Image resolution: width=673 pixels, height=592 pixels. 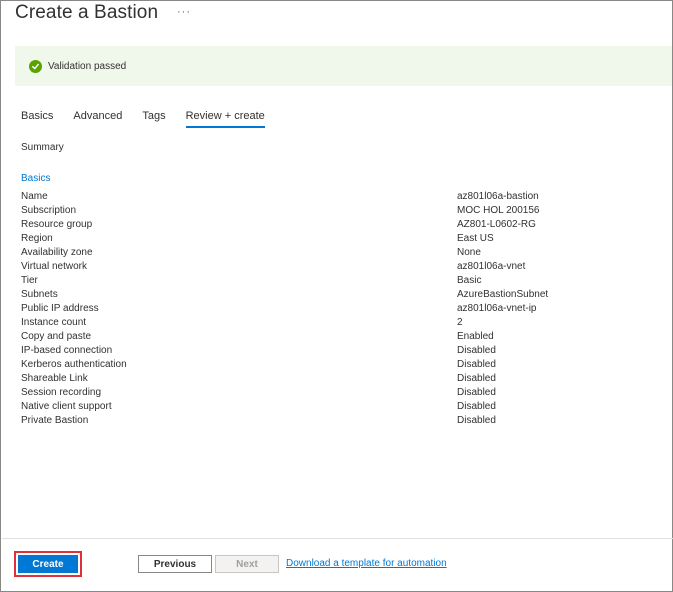 I want to click on summary-row: IP-based connection Disabled, so click(x=331, y=351).